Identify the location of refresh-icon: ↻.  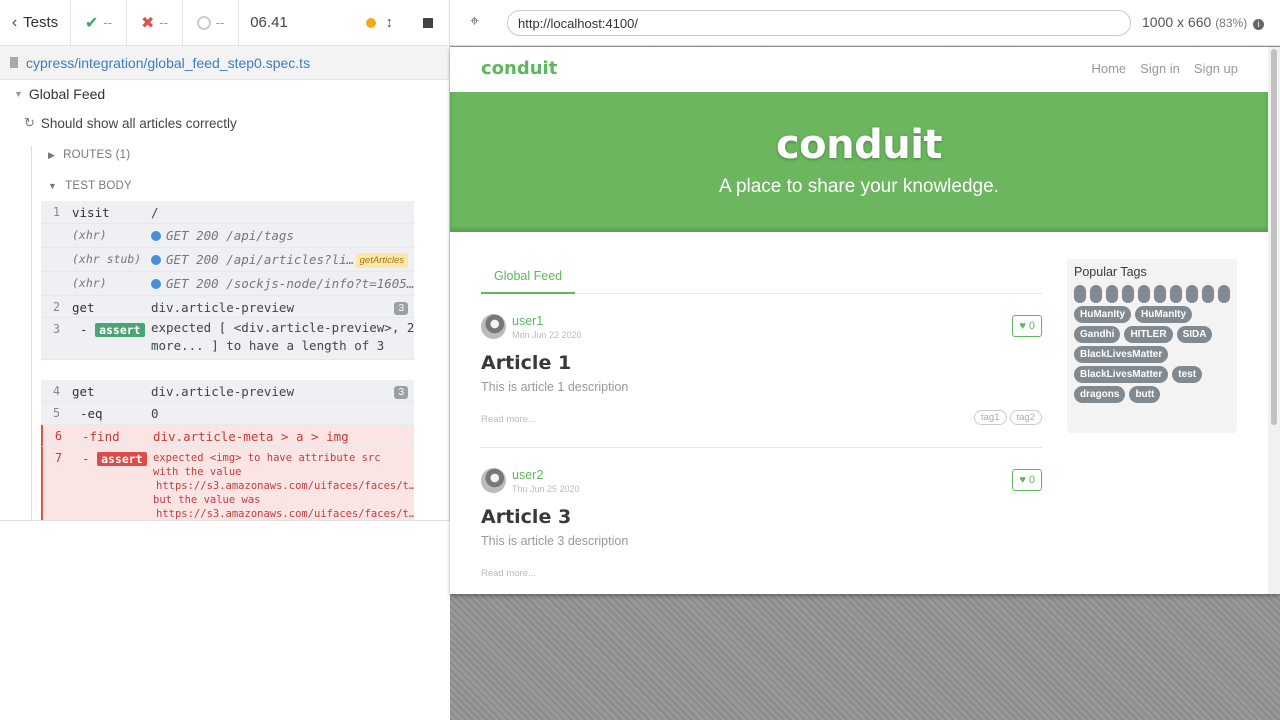
(29, 122).